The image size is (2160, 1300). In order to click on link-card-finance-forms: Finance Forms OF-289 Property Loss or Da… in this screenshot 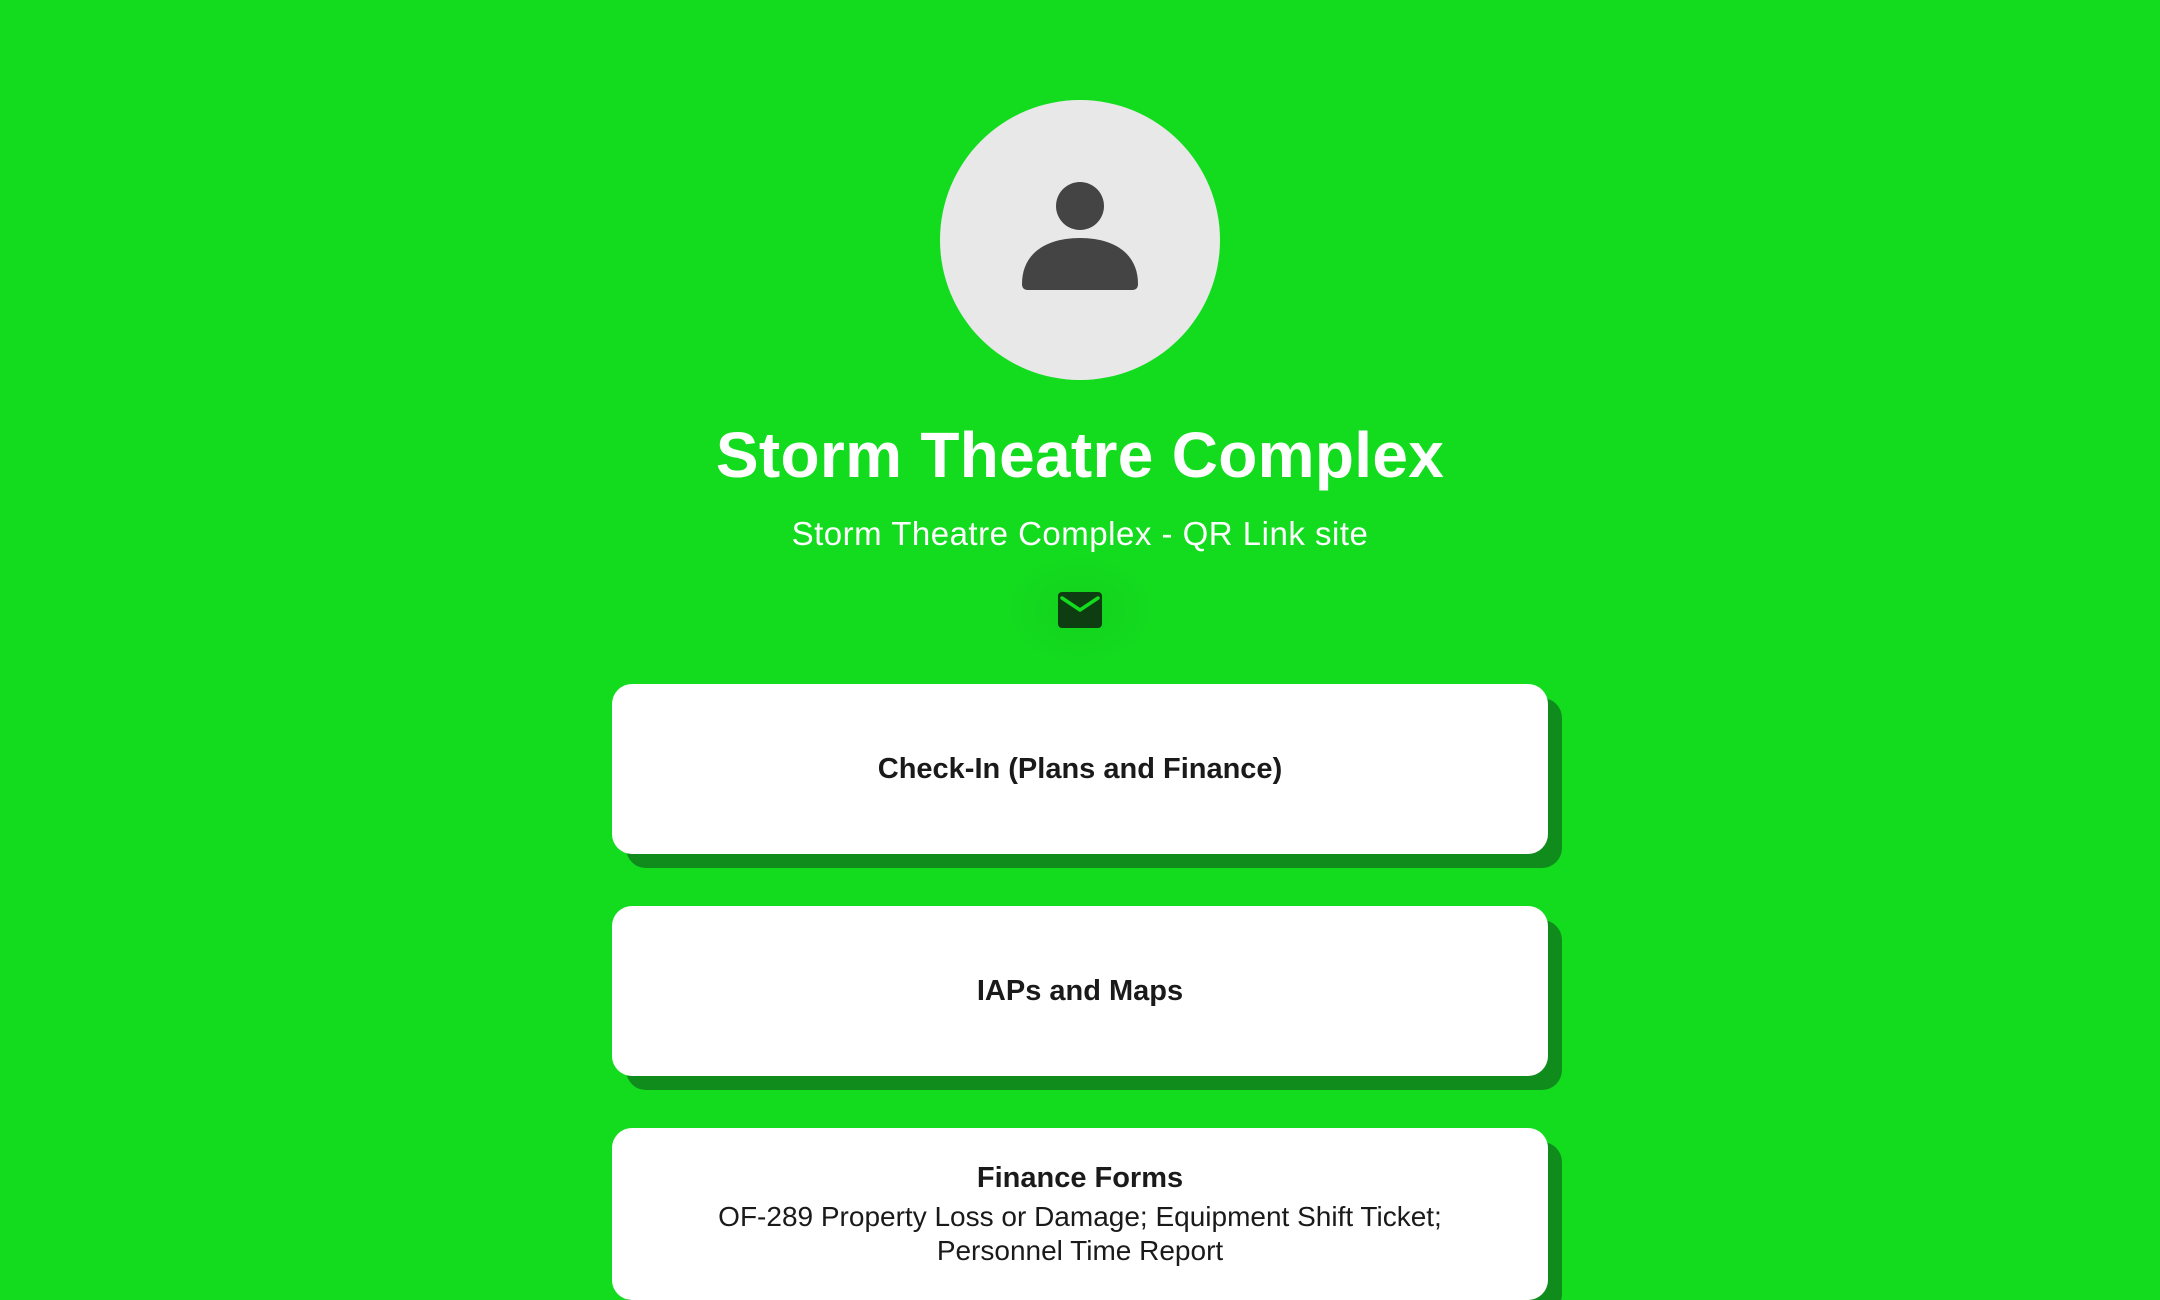, I will do `click(1080, 1214)`.